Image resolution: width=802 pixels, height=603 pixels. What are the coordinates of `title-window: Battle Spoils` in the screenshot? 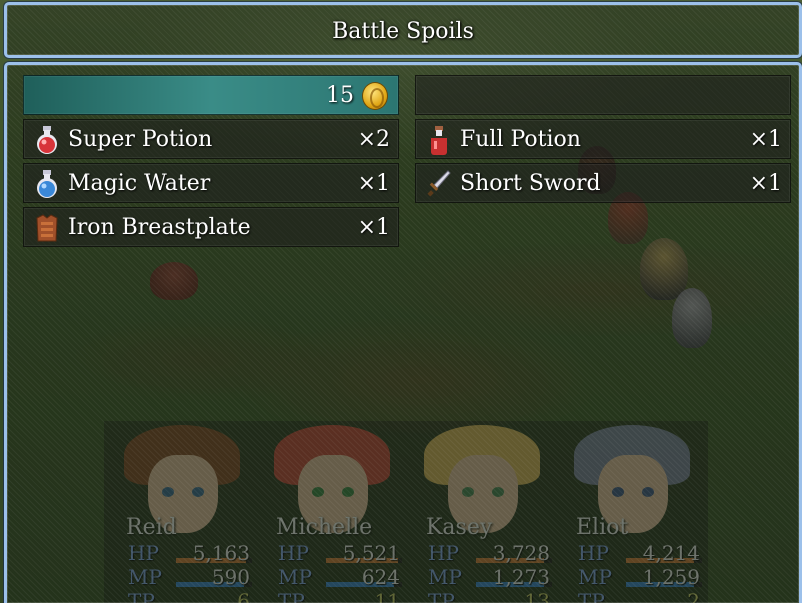 It's located at (403, 30).